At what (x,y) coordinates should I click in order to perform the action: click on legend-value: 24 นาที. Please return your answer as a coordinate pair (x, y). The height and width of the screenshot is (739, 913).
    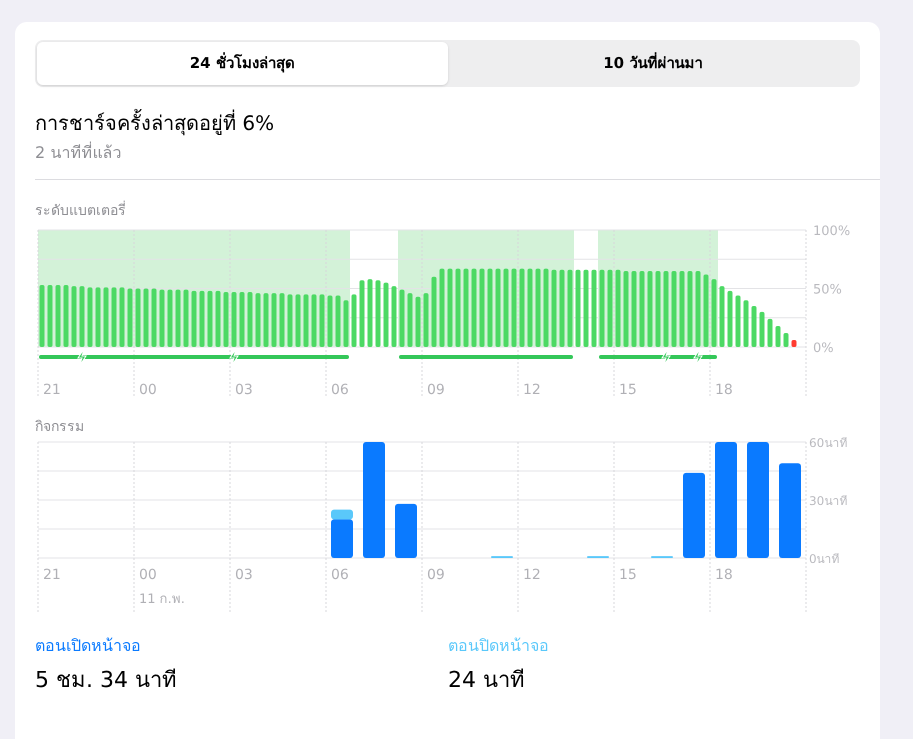
    Looking at the image, I should click on (486, 681).